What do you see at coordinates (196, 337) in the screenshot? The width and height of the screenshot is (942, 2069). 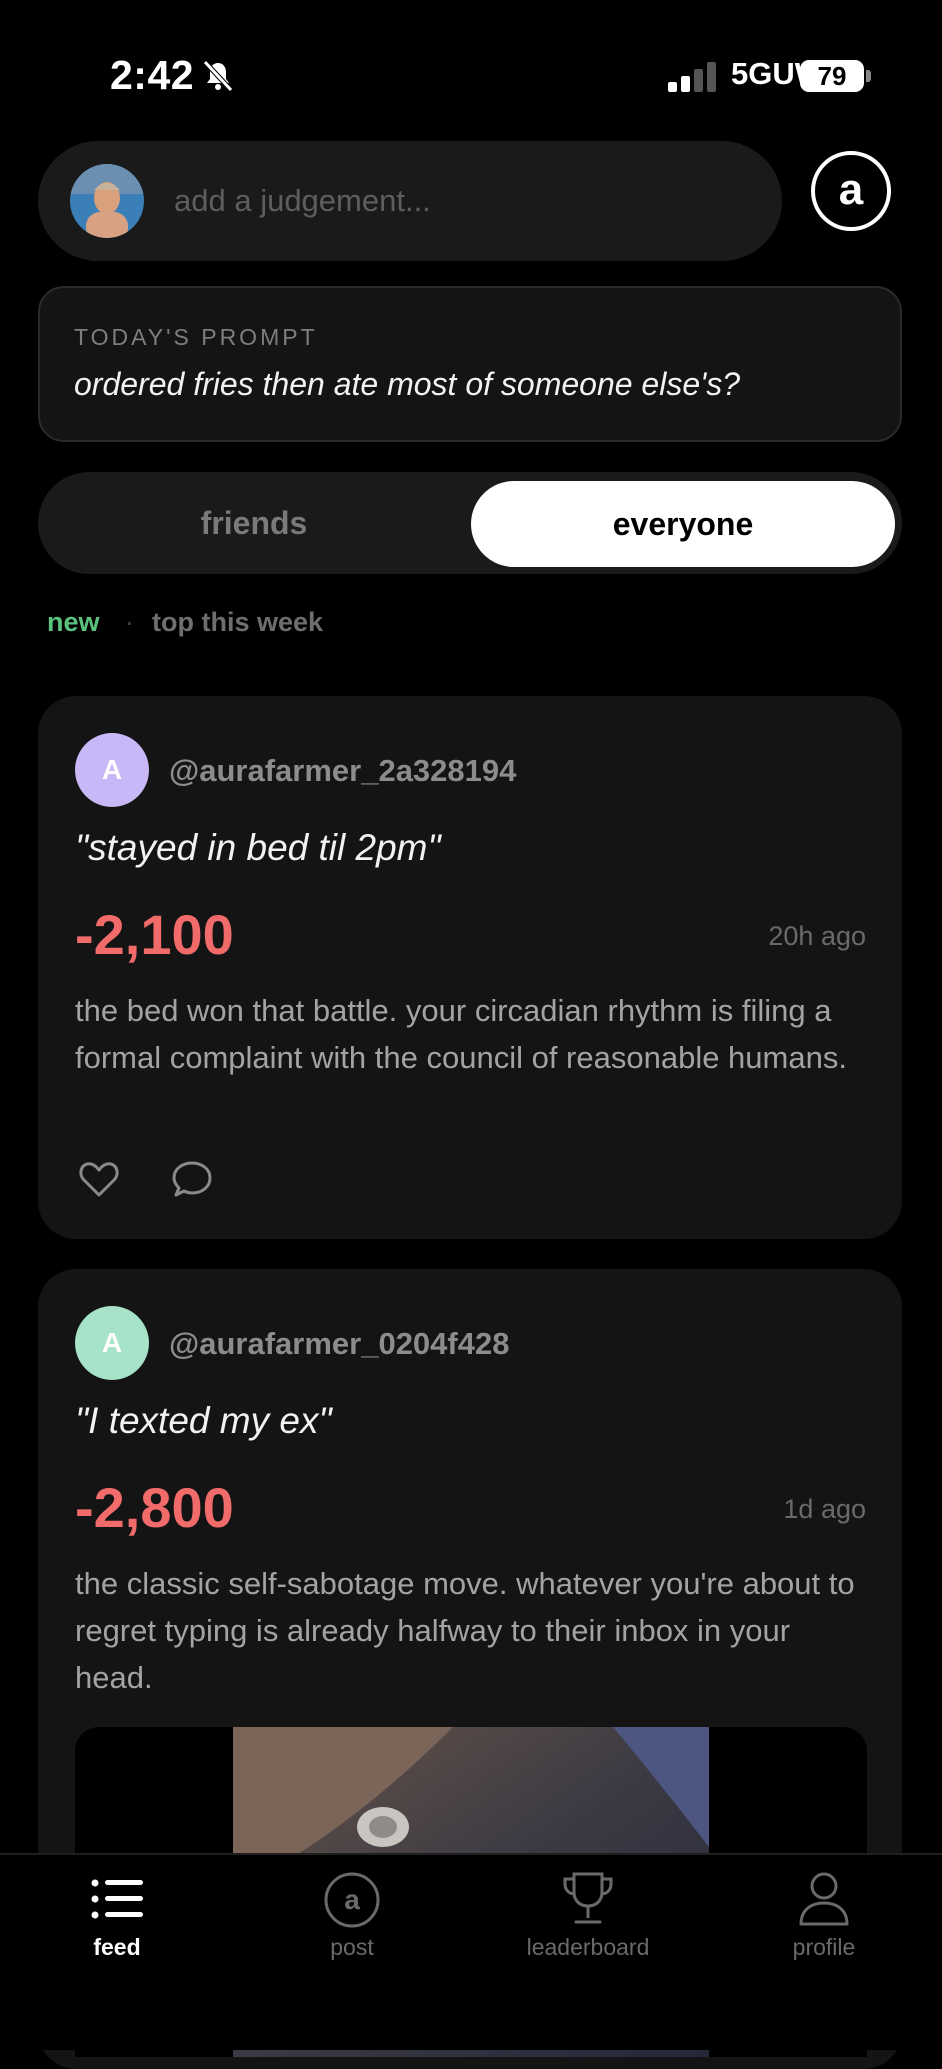 I see `prompt-label: TODAY'S PROMPT` at bounding box center [196, 337].